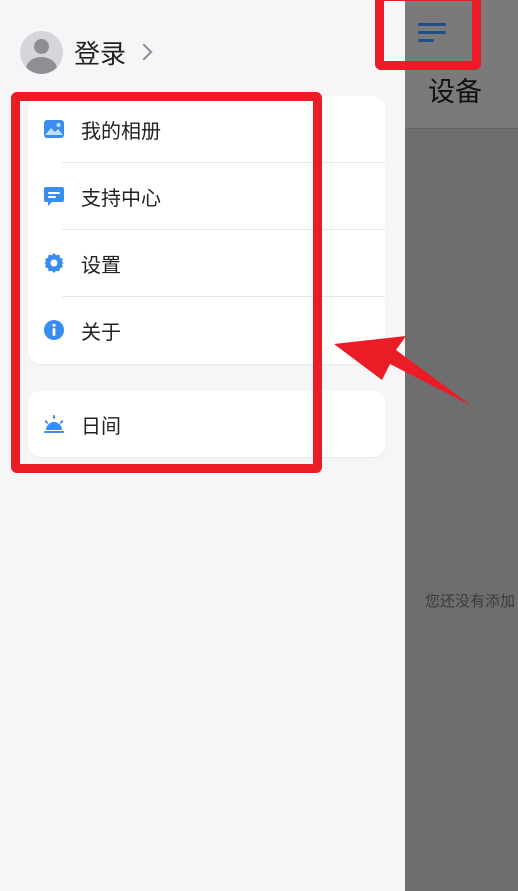  What do you see at coordinates (428, 35) in the screenshot?
I see `annotation-box-menu-button` at bounding box center [428, 35].